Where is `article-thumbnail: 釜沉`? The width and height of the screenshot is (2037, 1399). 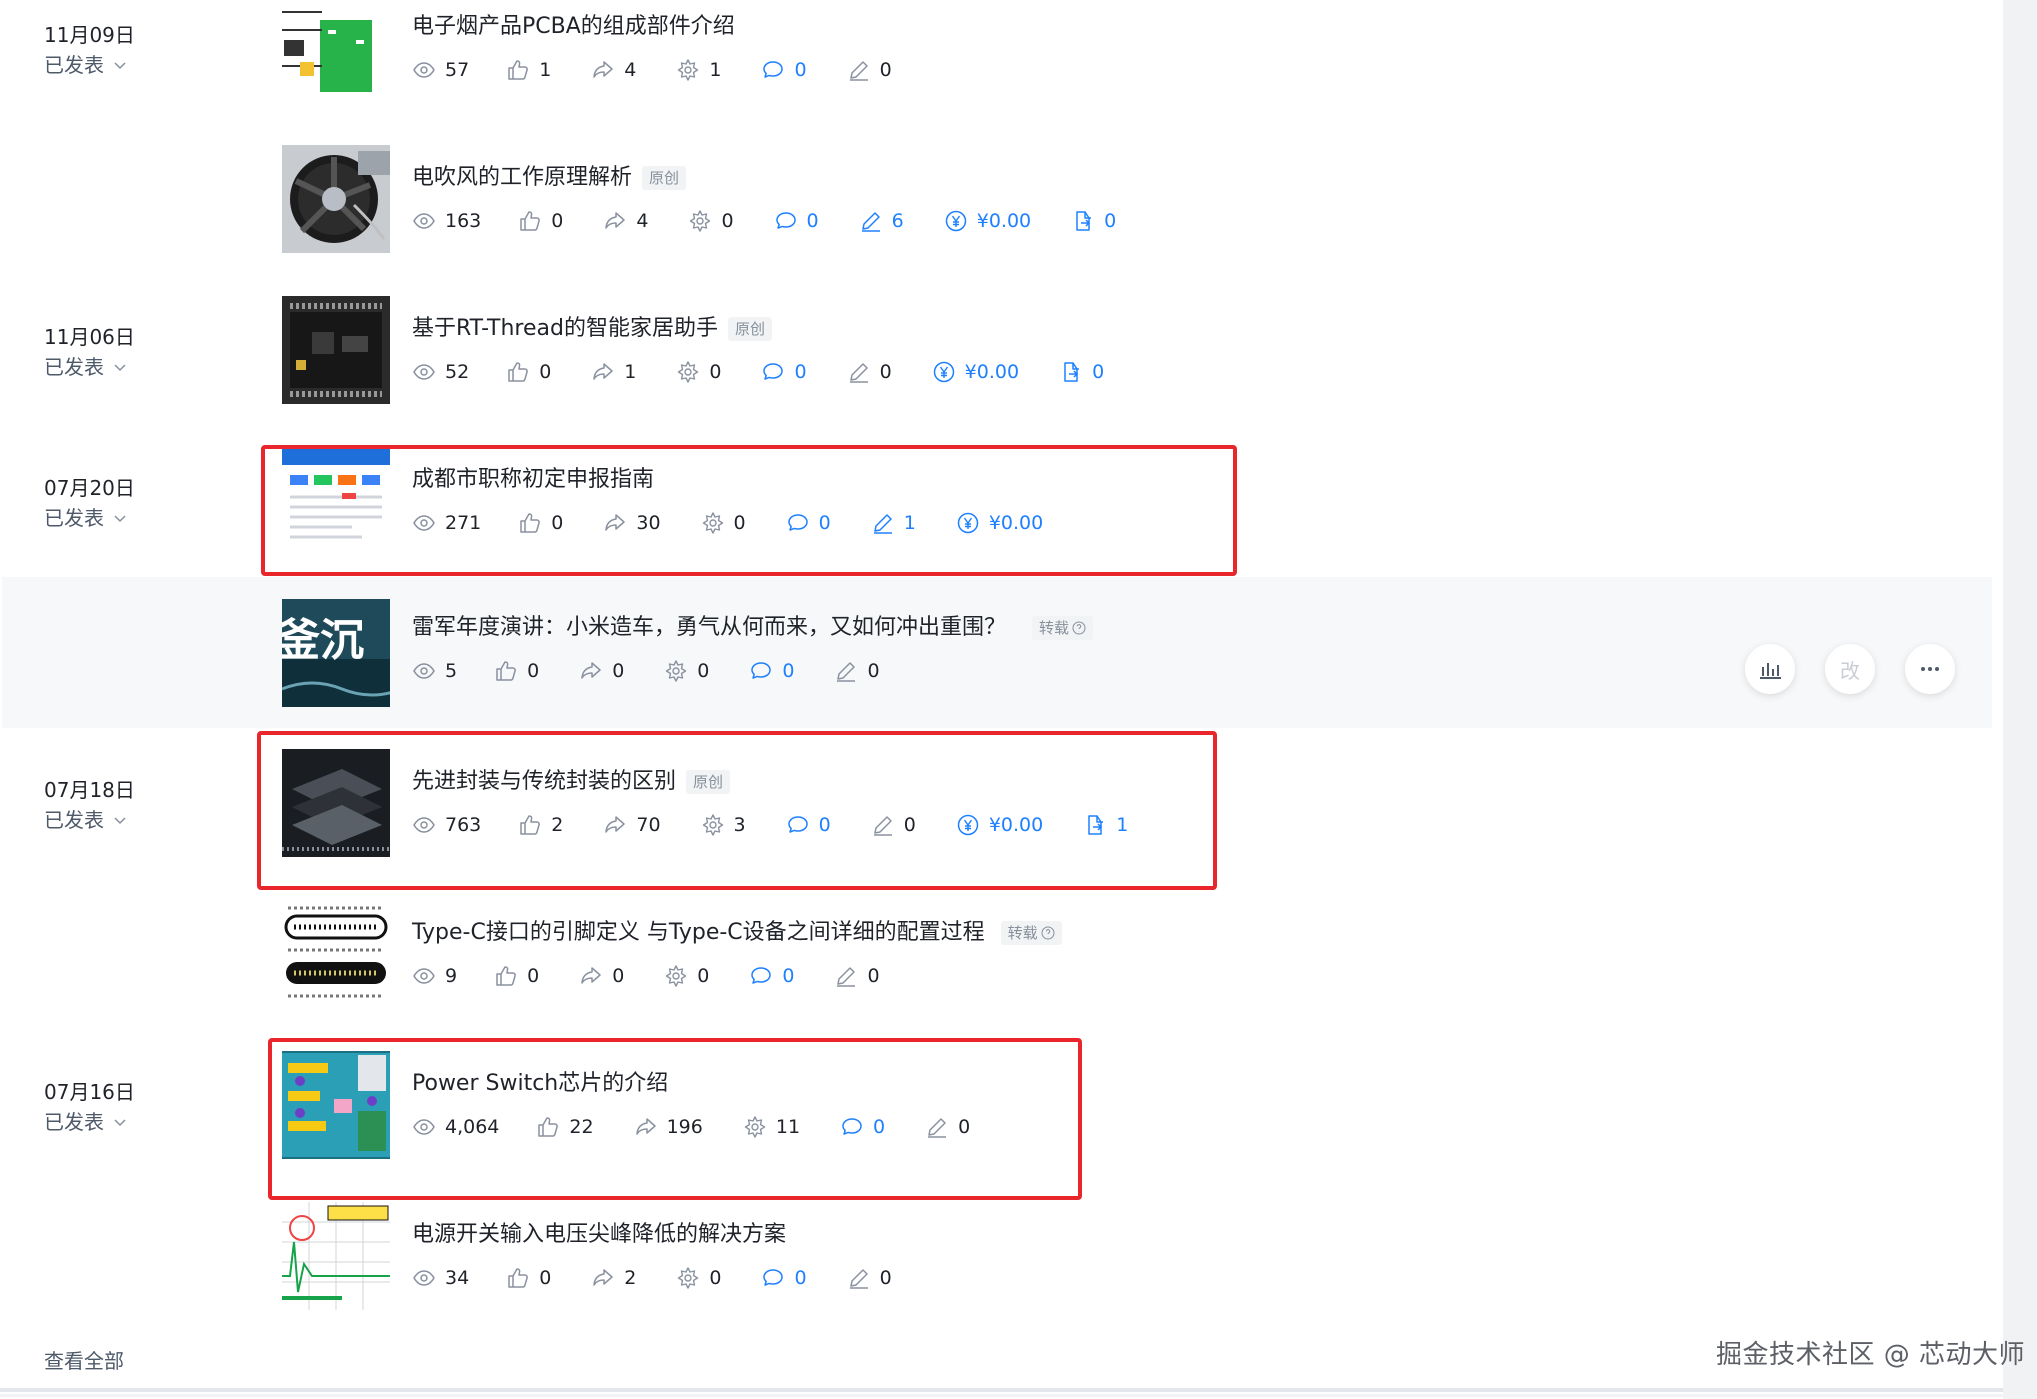
article-thumbnail: 釜沉 is located at coordinates (336, 653).